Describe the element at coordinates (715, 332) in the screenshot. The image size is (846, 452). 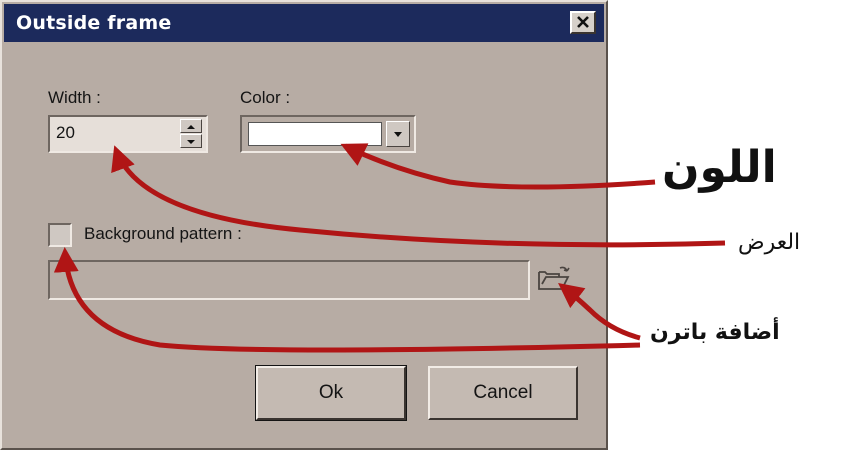
I see `annotation-pattern: أضافة باترن` at that location.